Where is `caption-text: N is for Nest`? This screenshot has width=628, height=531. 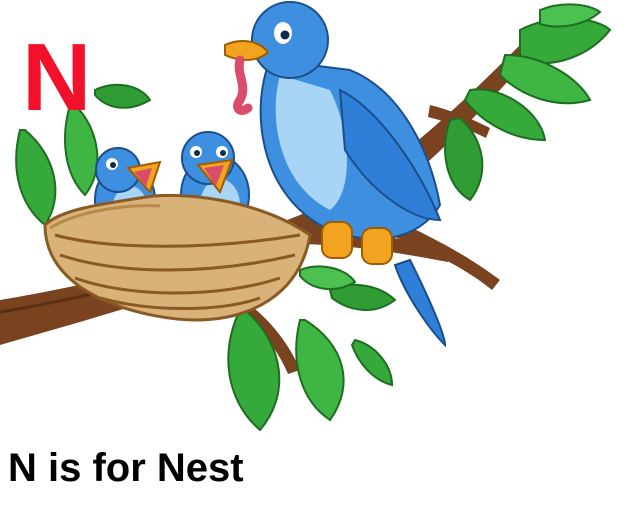
caption-text: N is for Nest is located at coordinates (126, 468).